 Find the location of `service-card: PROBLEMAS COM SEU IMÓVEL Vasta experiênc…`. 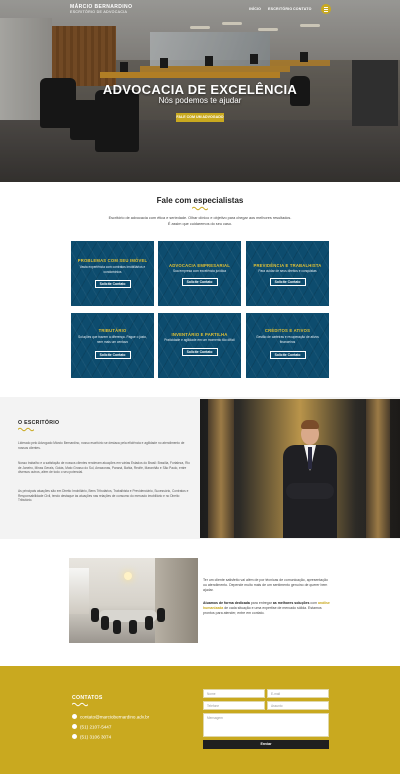

service-card: PROBLEMAS COM SEU IMÓVEL Vasta experiênc… is located at coordinates (112, 273).